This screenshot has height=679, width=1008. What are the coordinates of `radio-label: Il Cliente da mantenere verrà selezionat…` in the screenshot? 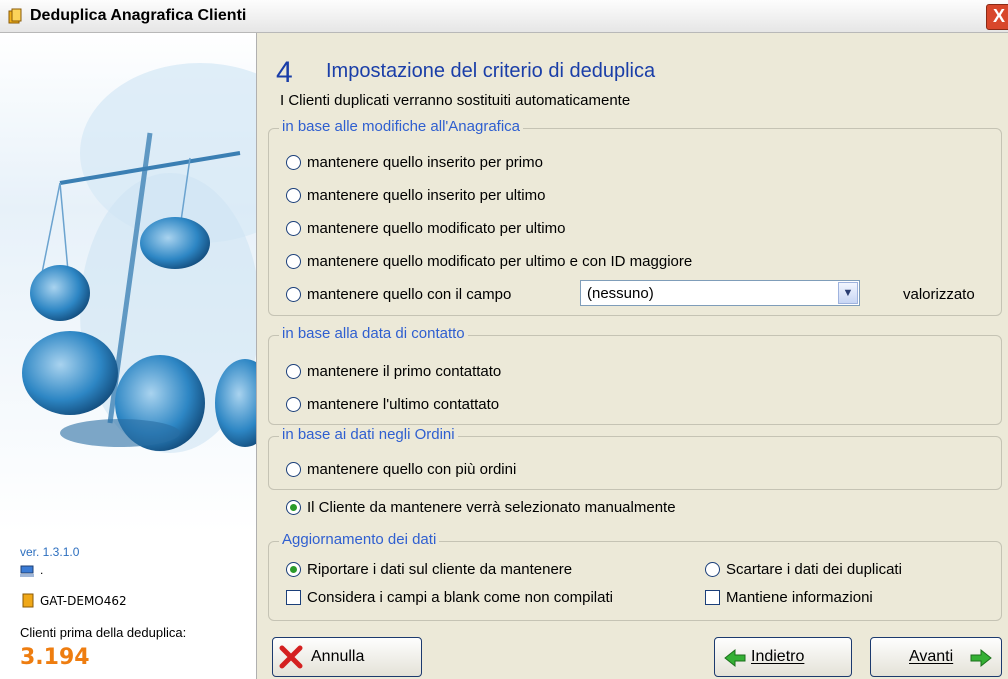 It's located at (491, 507).